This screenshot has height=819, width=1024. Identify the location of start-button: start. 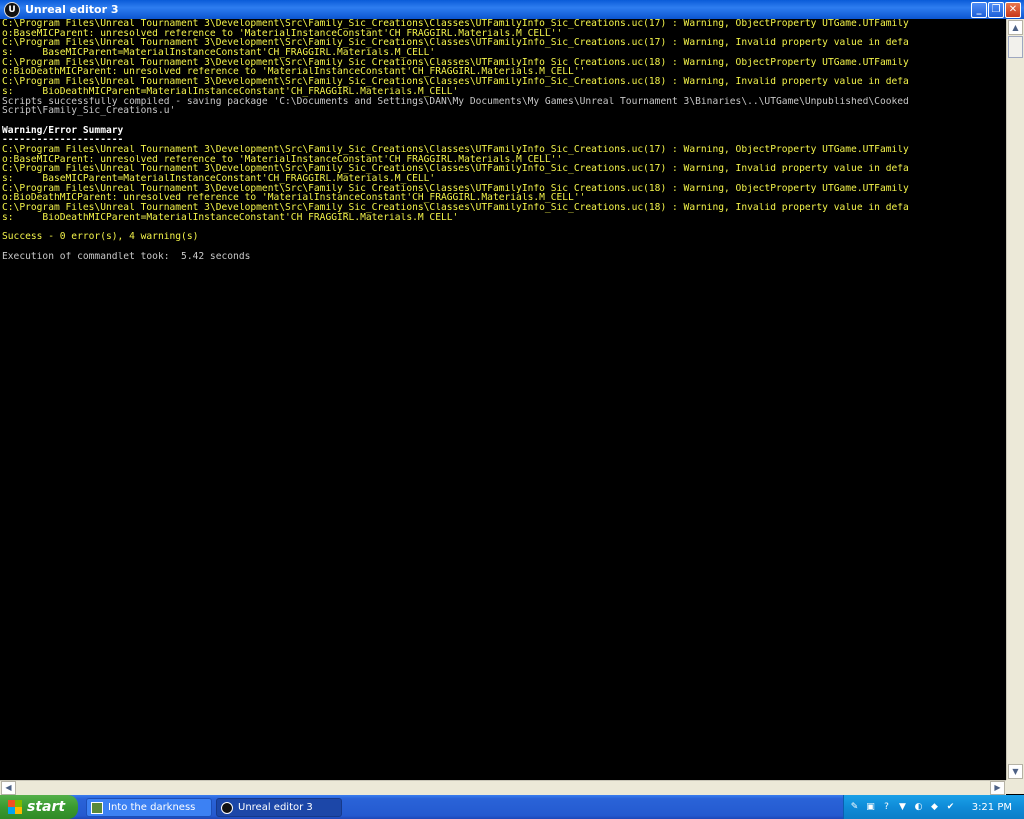
(39, 807).